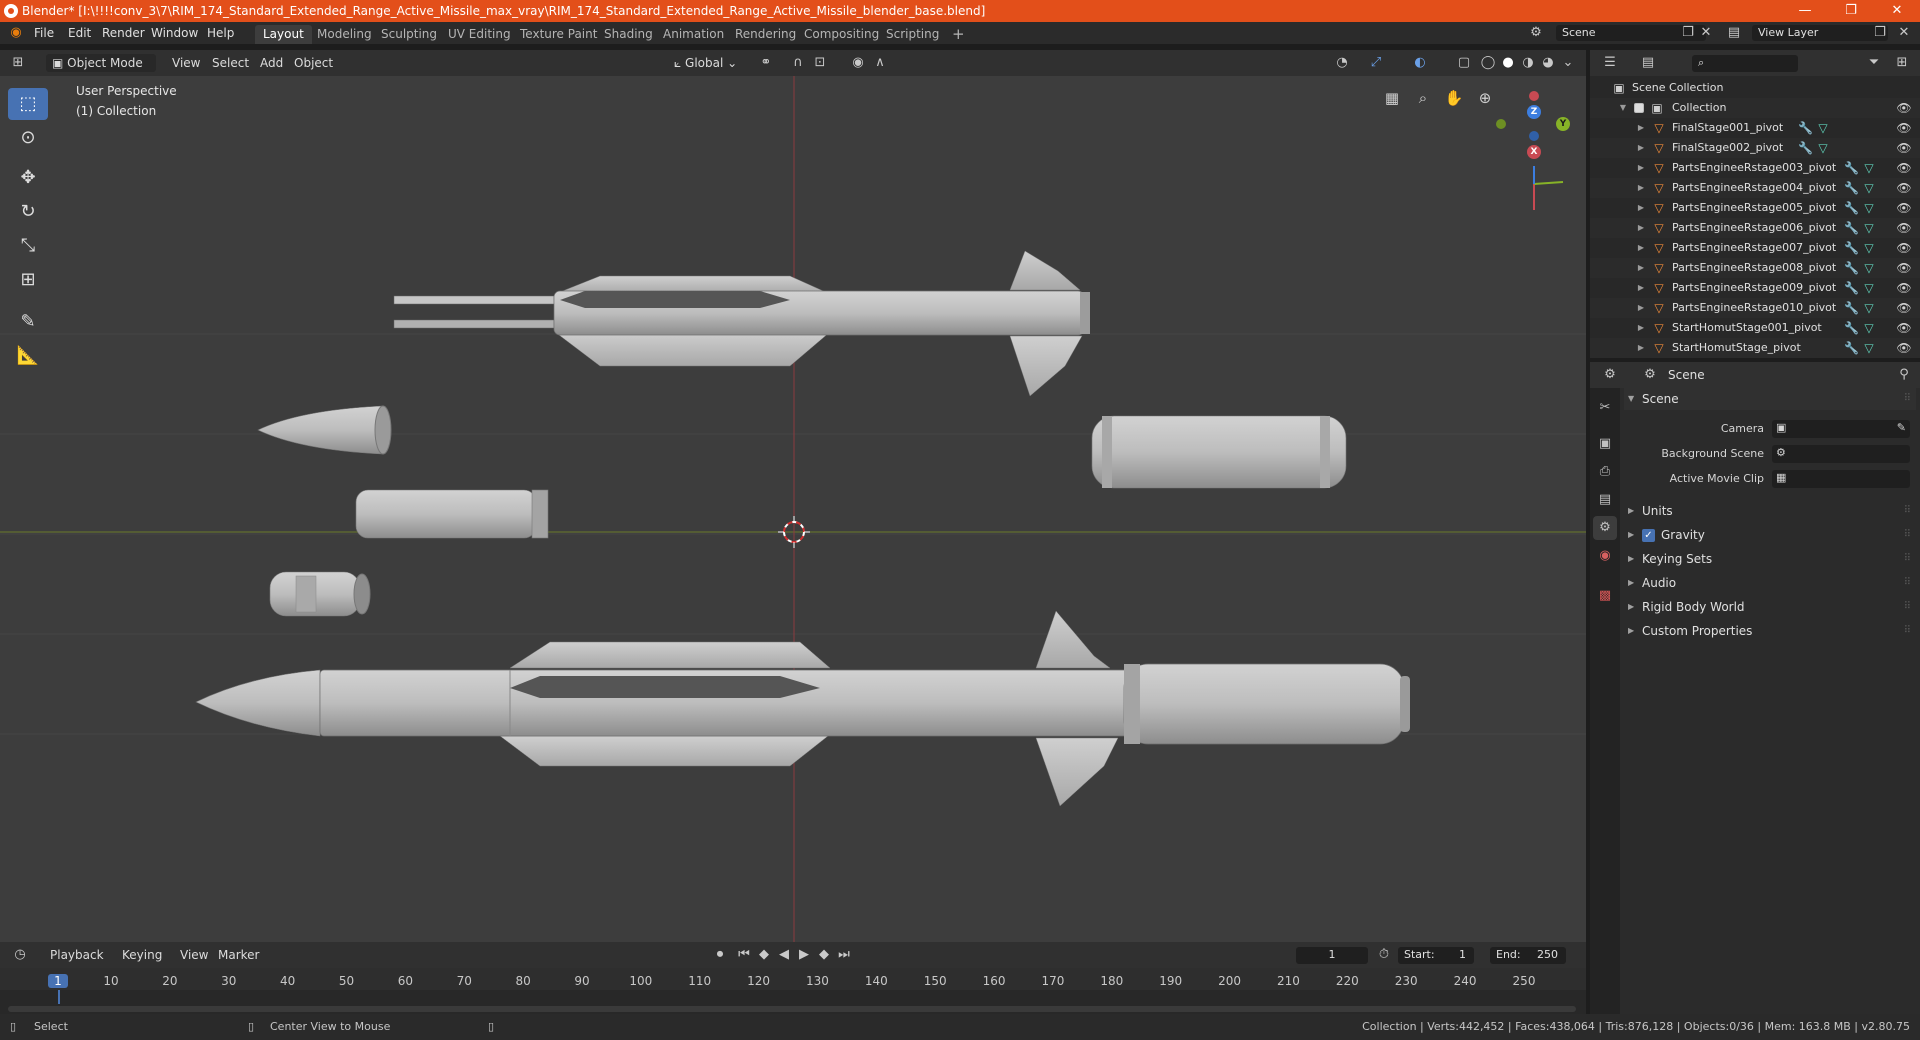  What do you see at coordinates (912, 34) in the screenshot?
I see `tab-scripting: Scripting` at bounding box center [912, 34].